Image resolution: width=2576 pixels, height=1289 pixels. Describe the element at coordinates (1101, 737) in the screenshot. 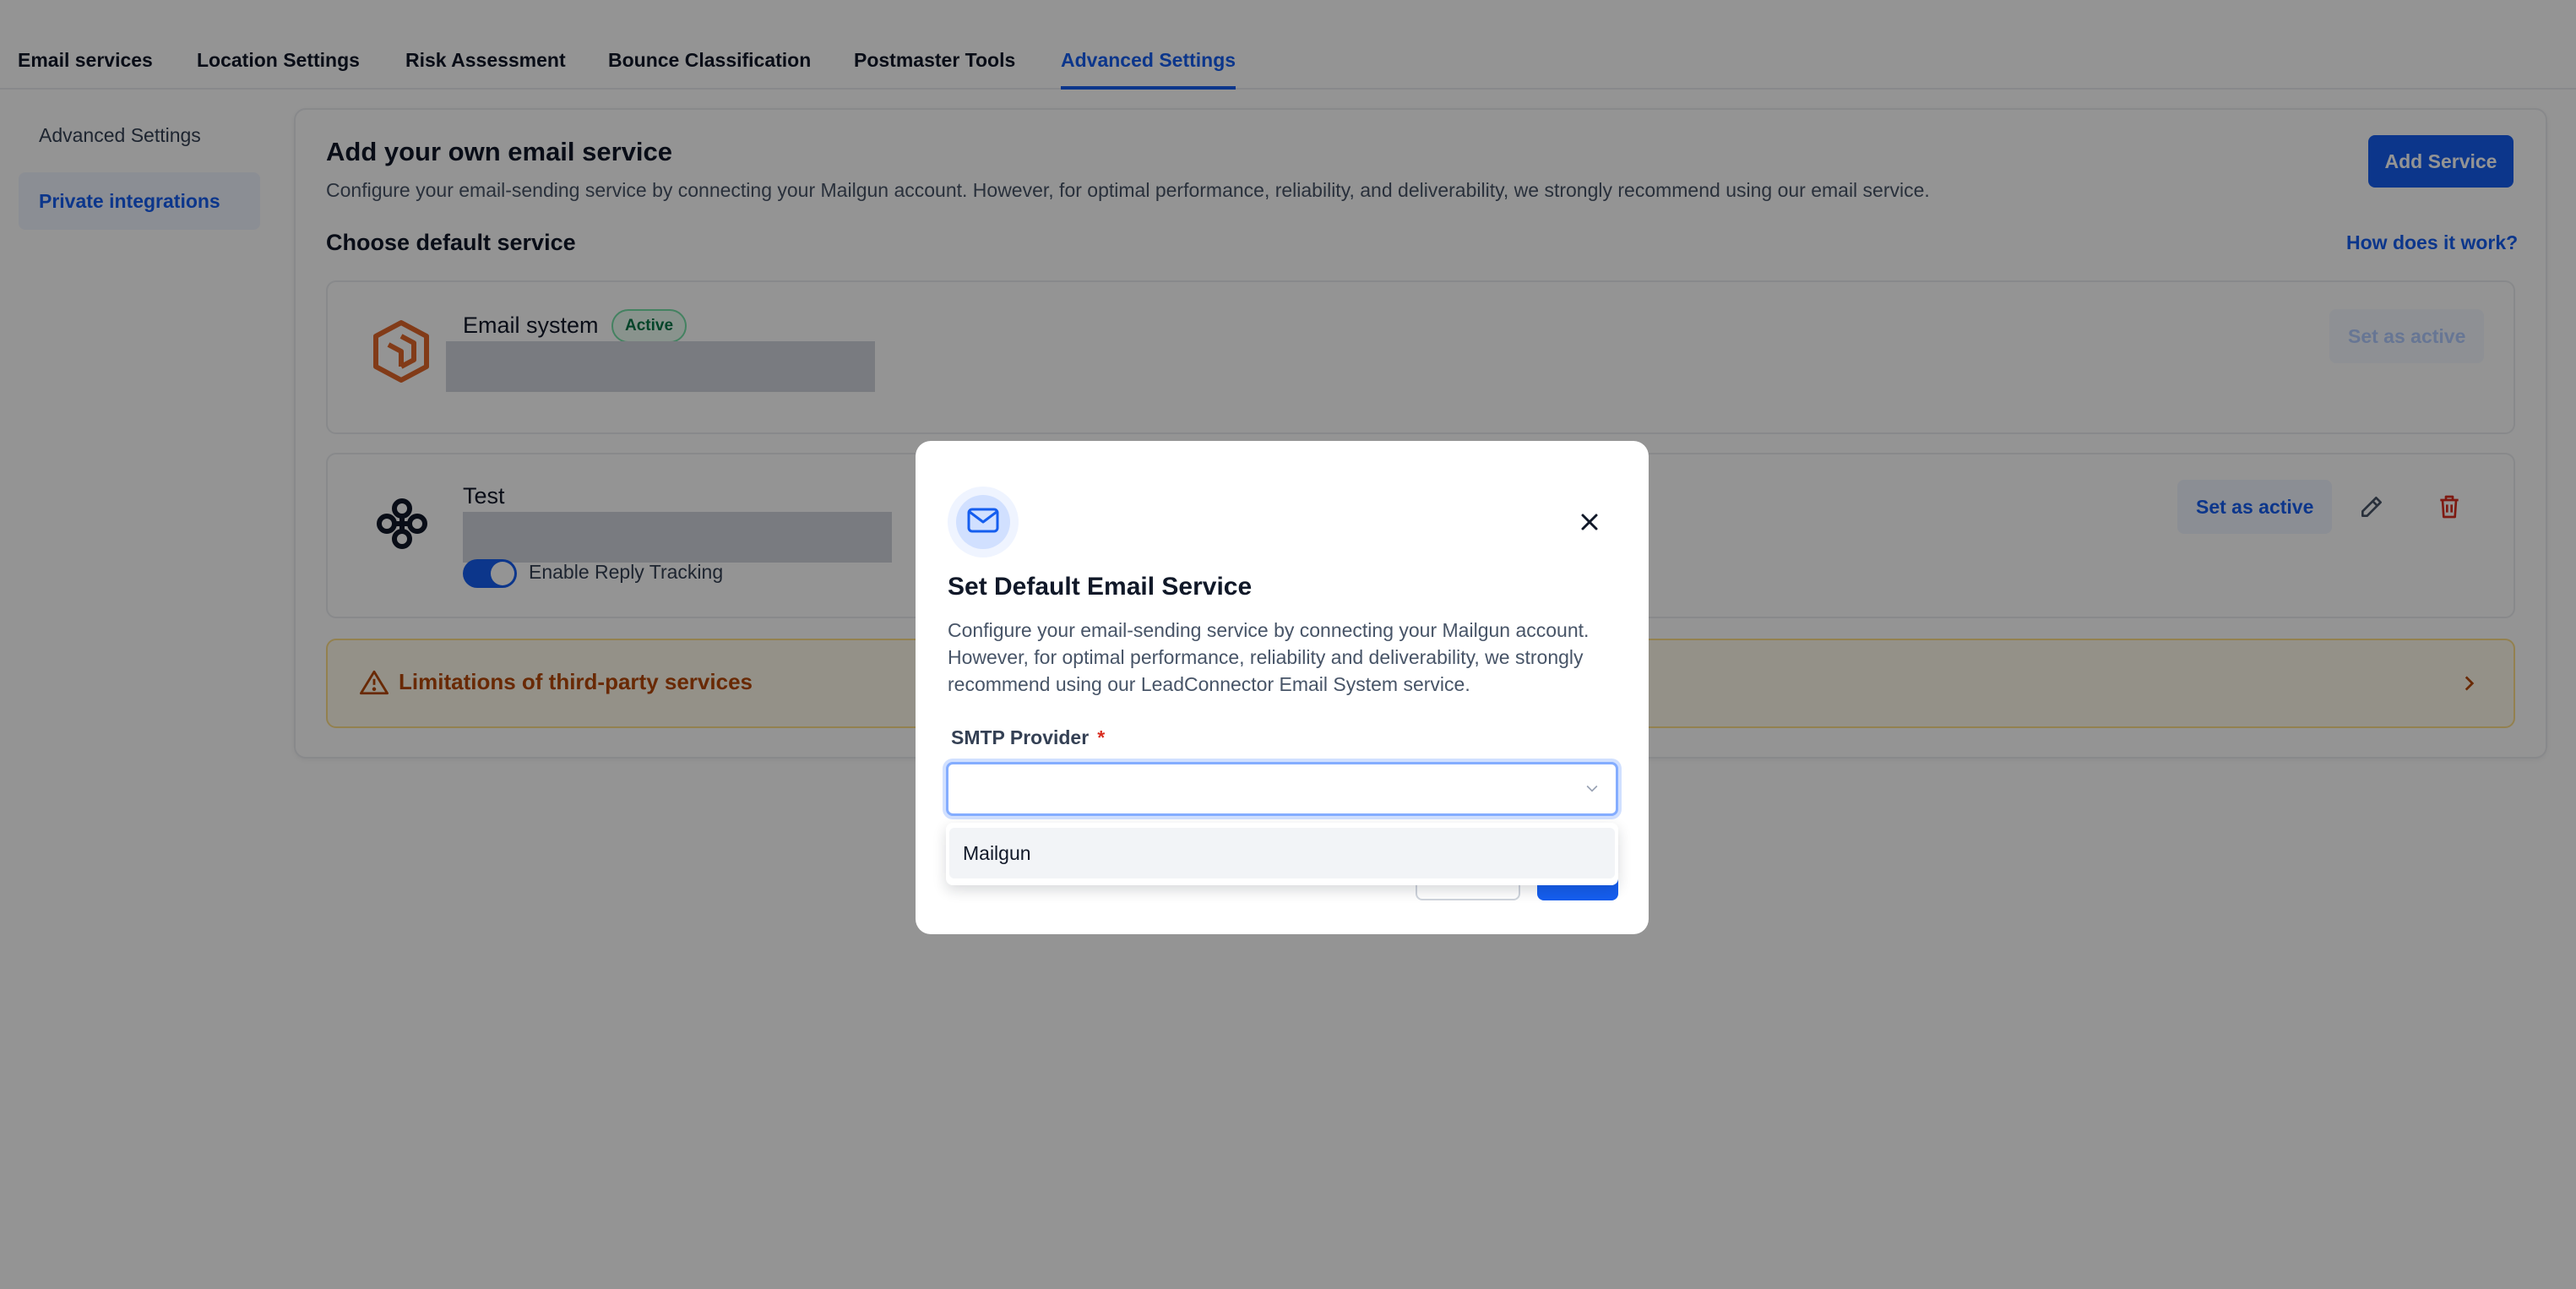

I see `required-mark: *` at that location.